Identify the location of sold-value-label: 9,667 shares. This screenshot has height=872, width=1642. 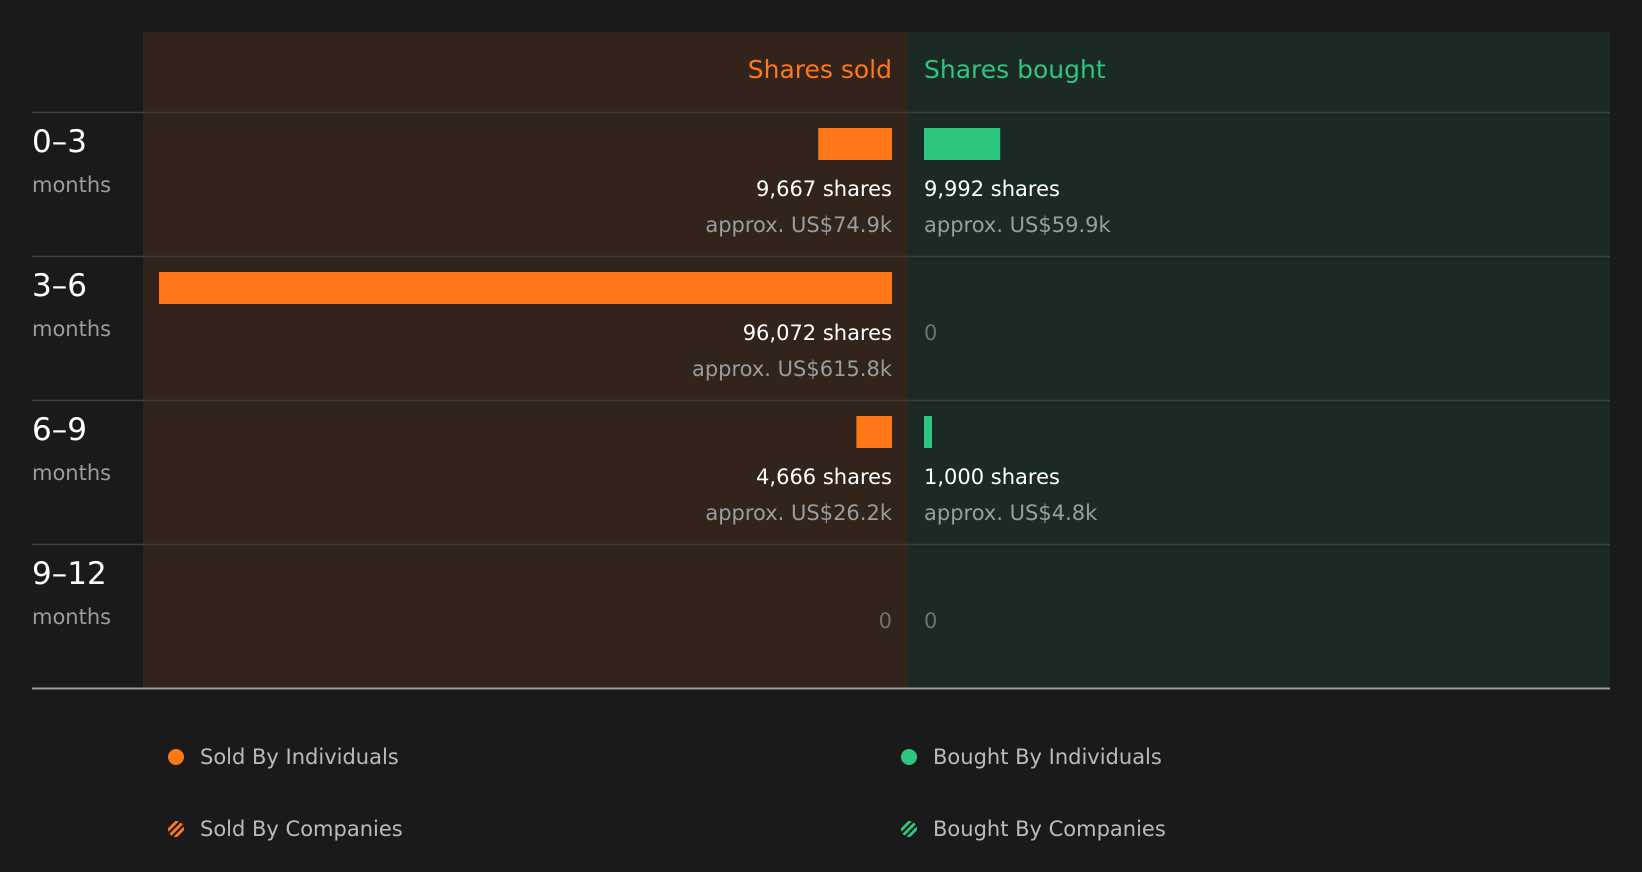
(824, 189).